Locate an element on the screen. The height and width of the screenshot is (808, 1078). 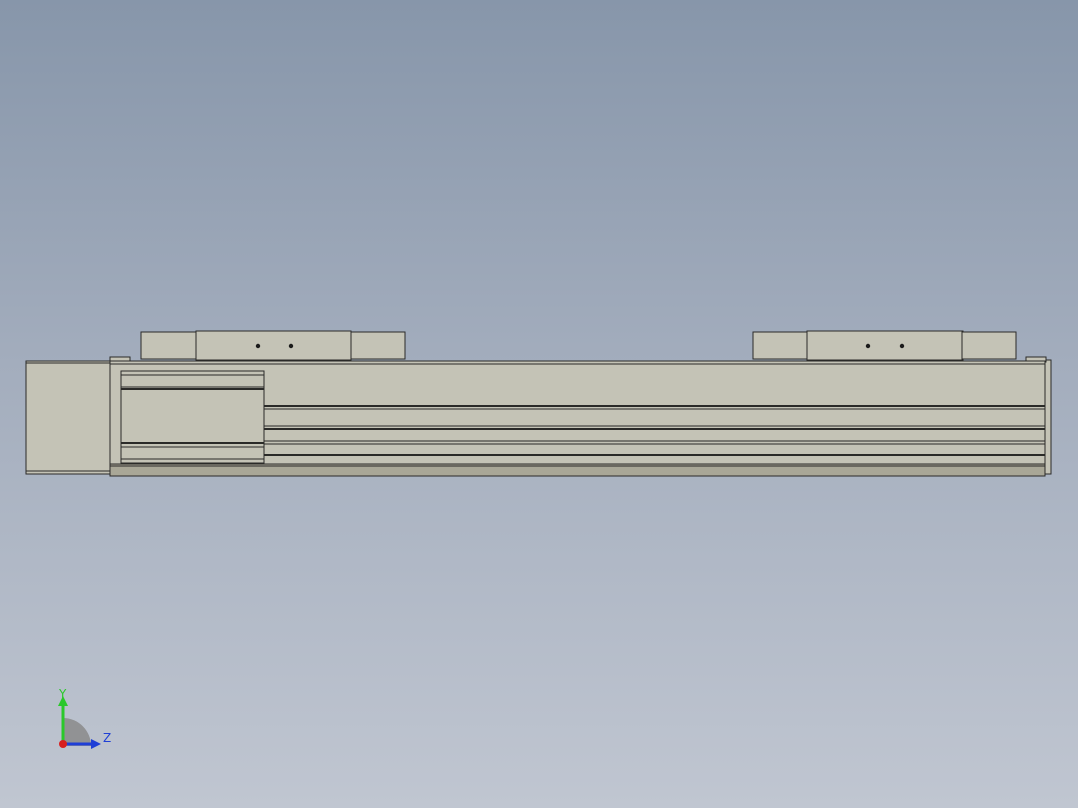
carriage-right-body is located at coordinates (885, 345).